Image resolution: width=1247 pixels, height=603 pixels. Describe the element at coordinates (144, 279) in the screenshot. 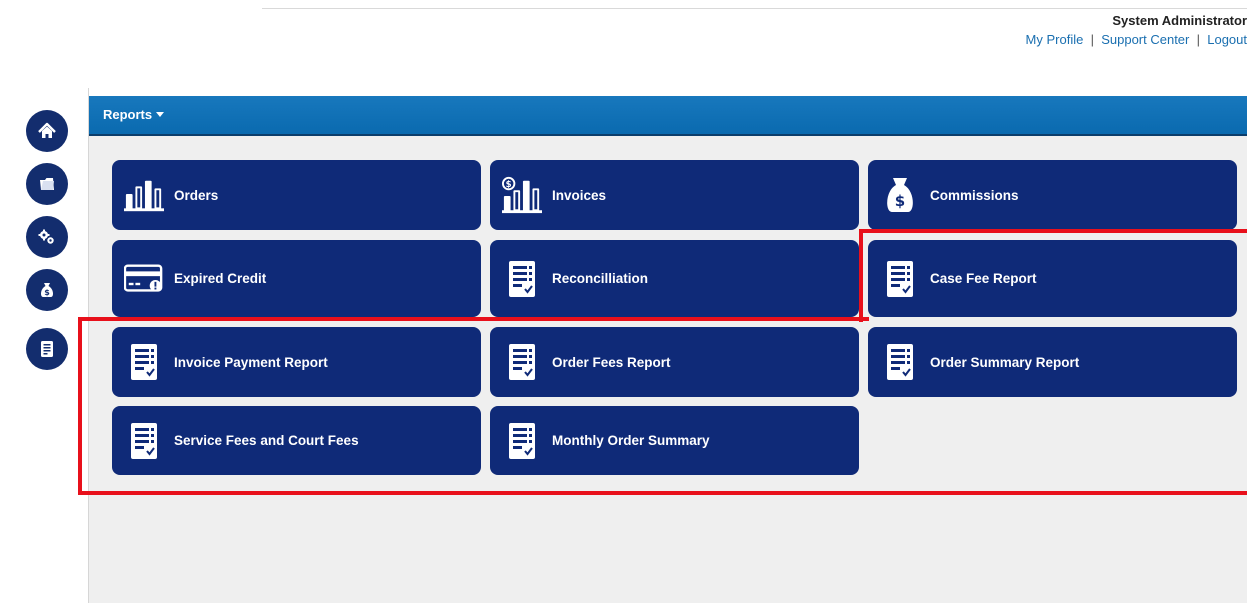

I see `credit-card-icon` at that location.